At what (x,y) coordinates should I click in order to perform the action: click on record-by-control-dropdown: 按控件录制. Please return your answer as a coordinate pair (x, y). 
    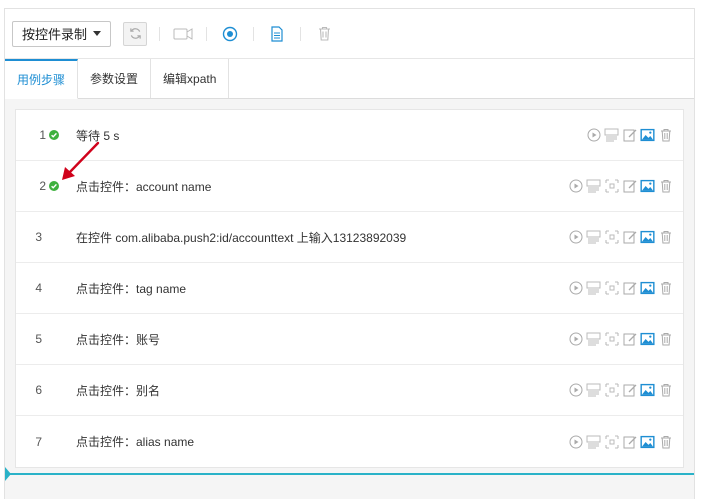
    Looking at the image, I should click on (62, 33).